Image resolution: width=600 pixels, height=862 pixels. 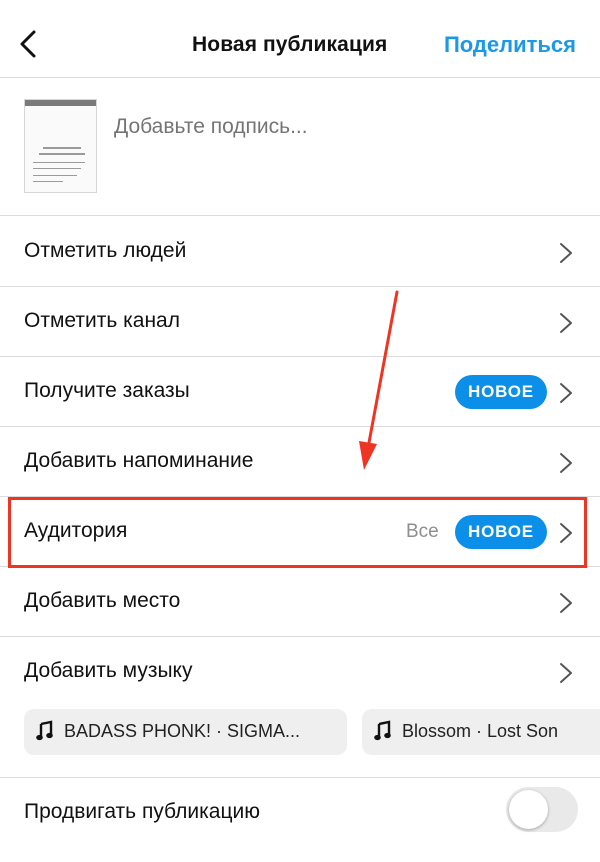 What do you see at coordinates (300, 322) in the screenshot?
I see `tag-channel-row: Отметить канал` at bounding box center [300, 322].